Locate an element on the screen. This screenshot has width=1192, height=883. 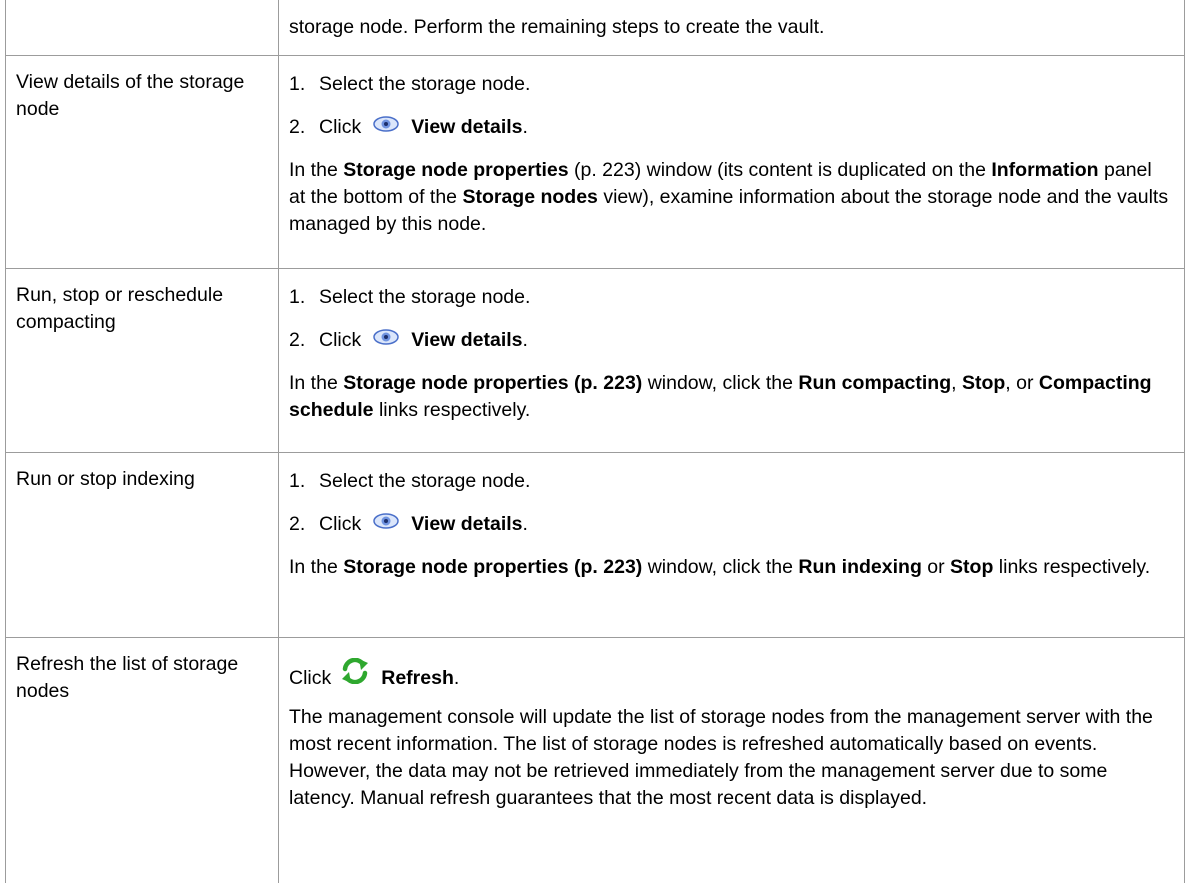
refresh-icon is located at coordinates (355, 671).